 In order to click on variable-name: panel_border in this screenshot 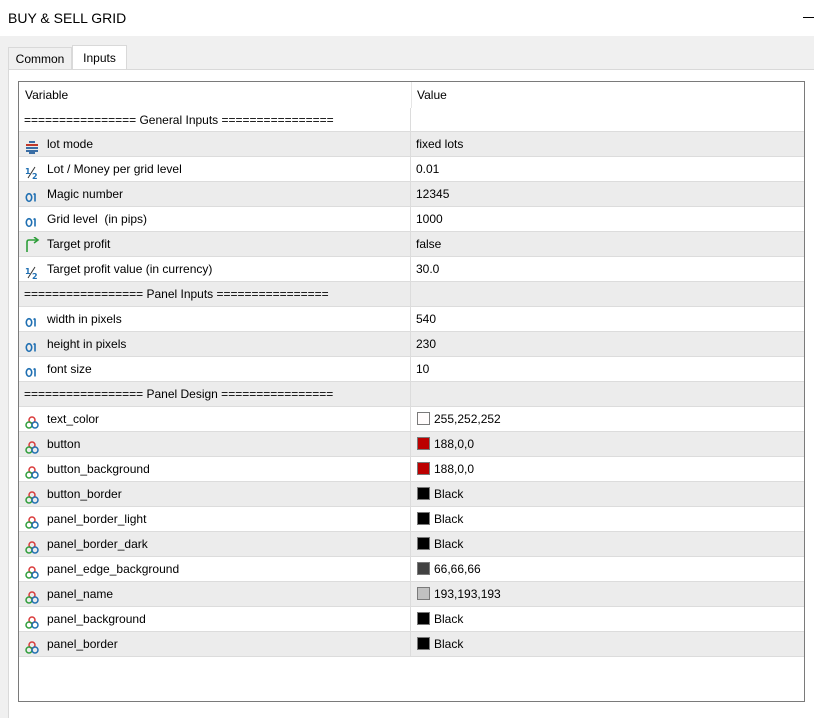, I will do `click(82, 644)`.